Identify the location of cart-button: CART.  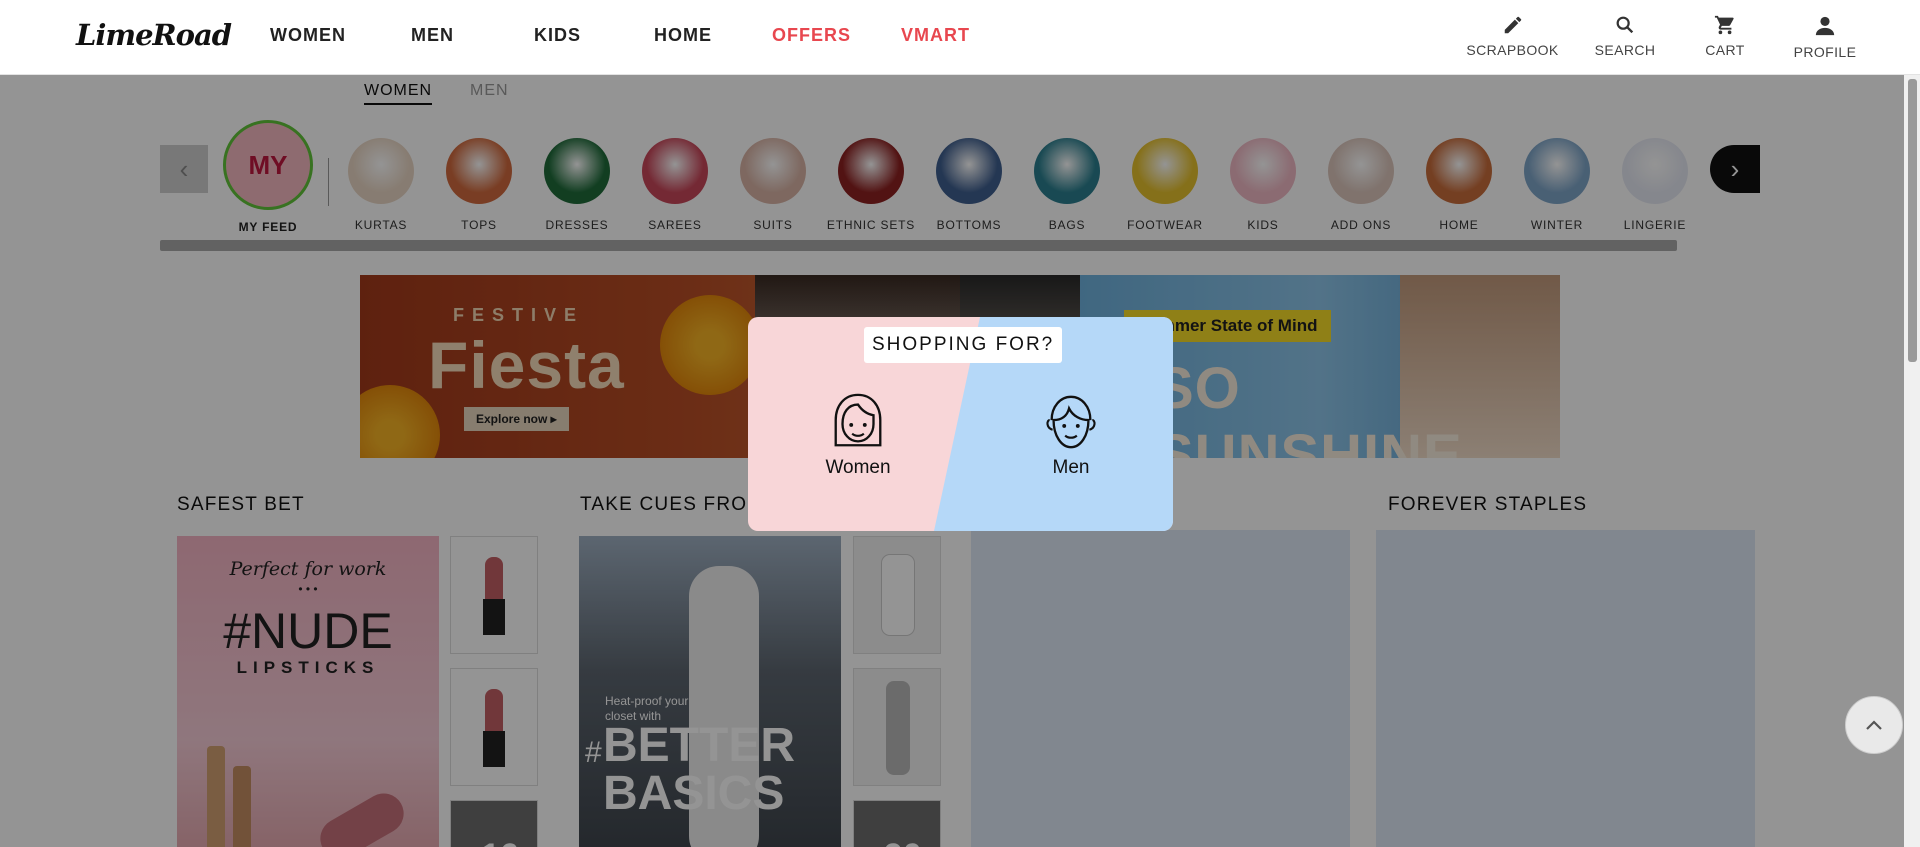
(1725, 36).